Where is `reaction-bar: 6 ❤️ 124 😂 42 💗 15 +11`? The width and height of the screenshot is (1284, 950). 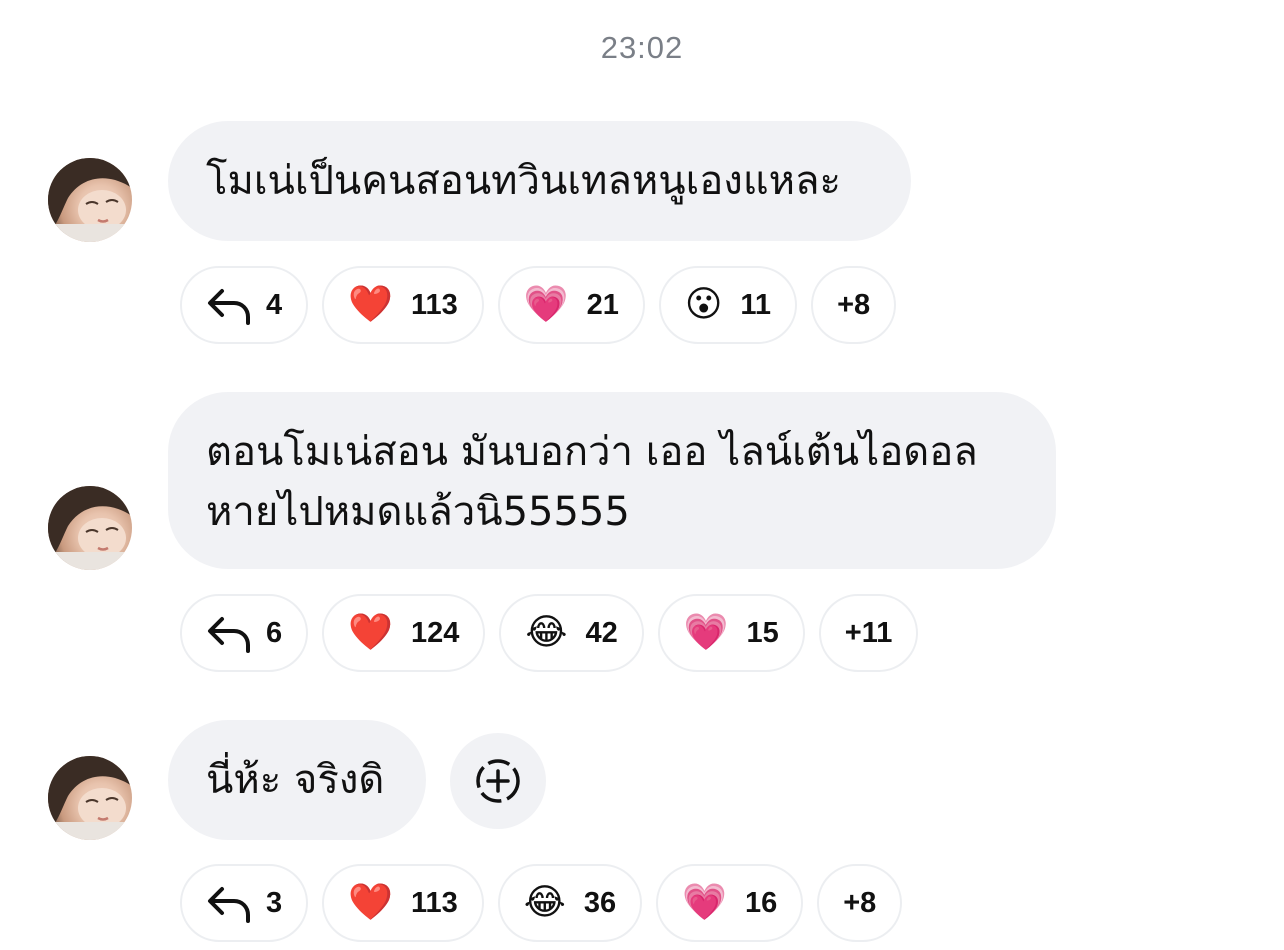 reaction-bar: 6 ❤️ 124 😂 42 💗 15 +11 is located at coordinates (549, 633).